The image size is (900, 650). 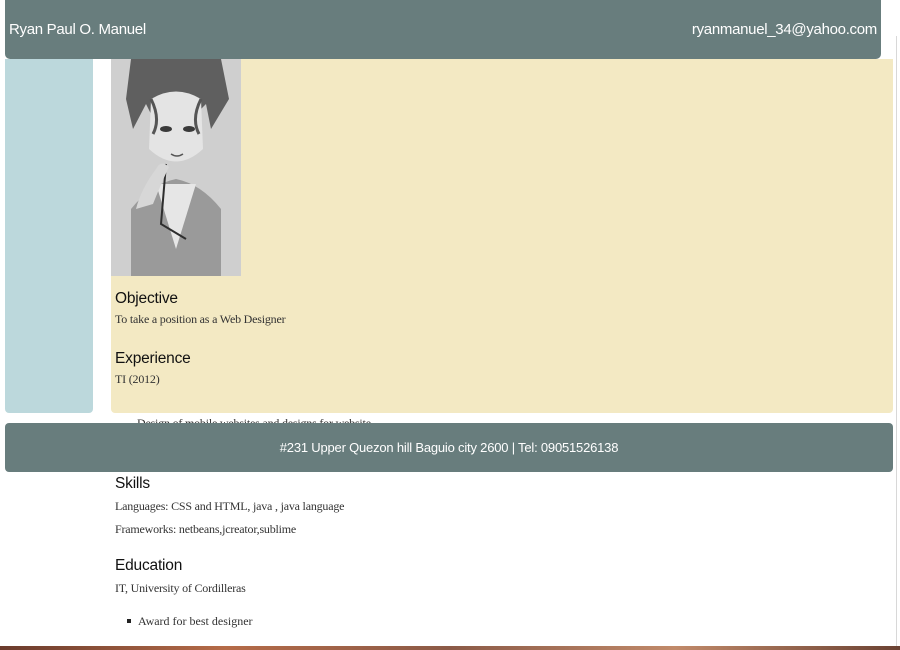 What do you see at coordinates (137, 379) in the screenshot?
I see `experience-entry: TI (2012)` at bounding box center [137, 379].